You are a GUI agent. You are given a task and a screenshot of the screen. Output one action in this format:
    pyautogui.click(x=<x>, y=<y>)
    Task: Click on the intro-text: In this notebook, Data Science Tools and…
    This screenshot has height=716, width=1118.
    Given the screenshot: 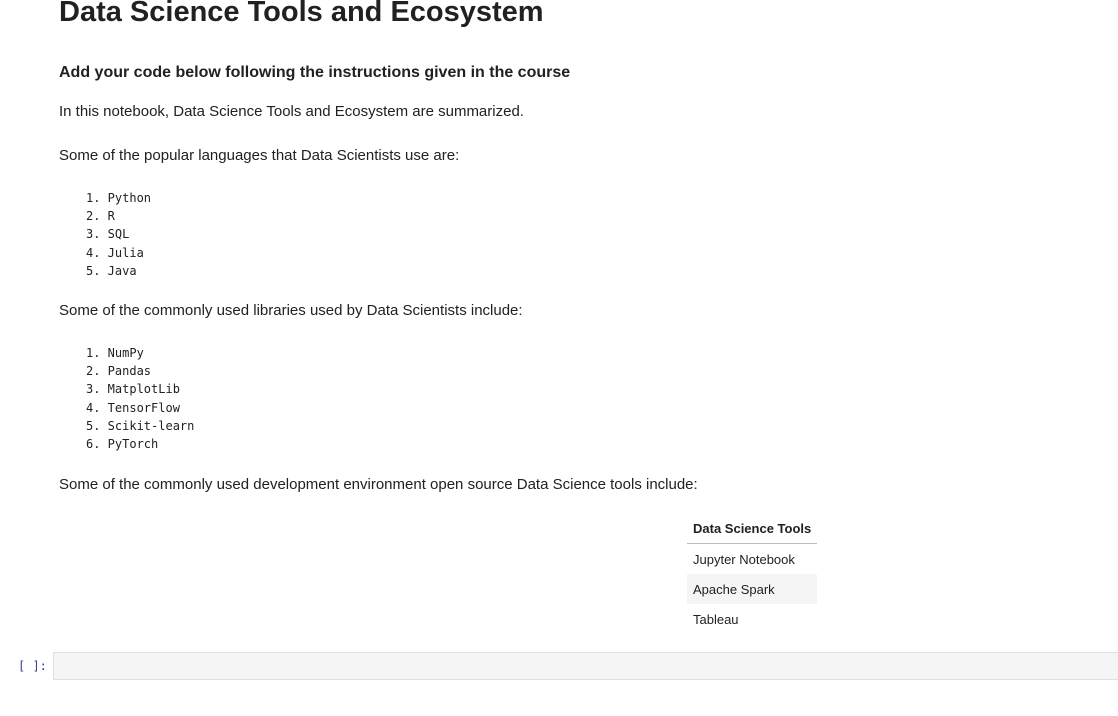 What is the action you would take?
    pyautogui.click(x=291, y=111)
    